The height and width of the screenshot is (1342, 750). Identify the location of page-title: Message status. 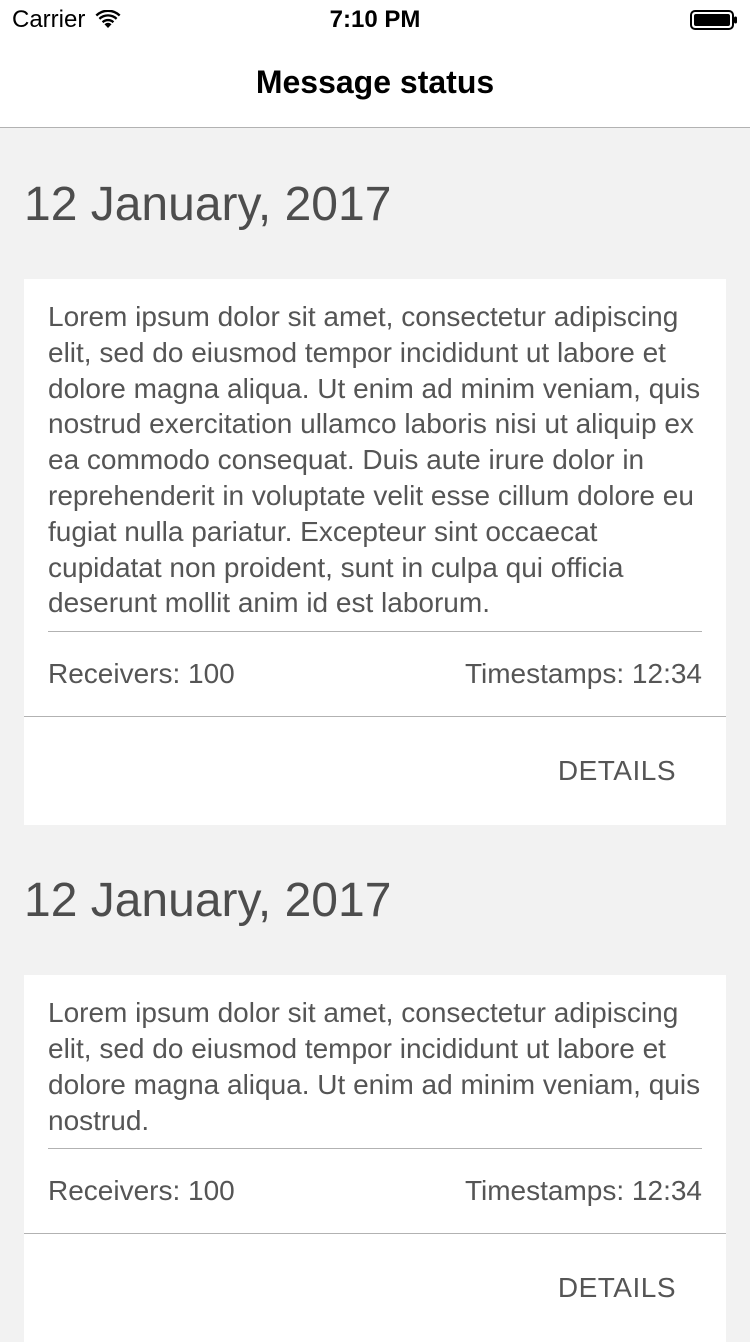
(375, 82).